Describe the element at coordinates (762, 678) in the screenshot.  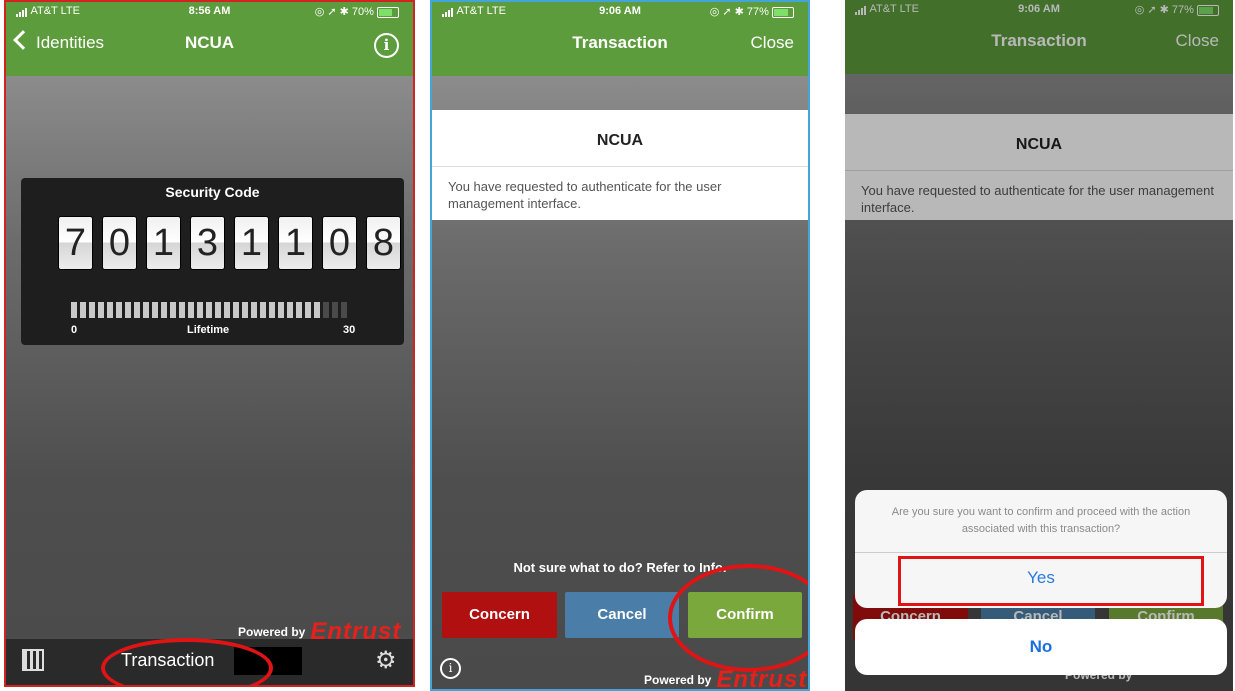
I see `entrust-logo: Entrust` at that location.